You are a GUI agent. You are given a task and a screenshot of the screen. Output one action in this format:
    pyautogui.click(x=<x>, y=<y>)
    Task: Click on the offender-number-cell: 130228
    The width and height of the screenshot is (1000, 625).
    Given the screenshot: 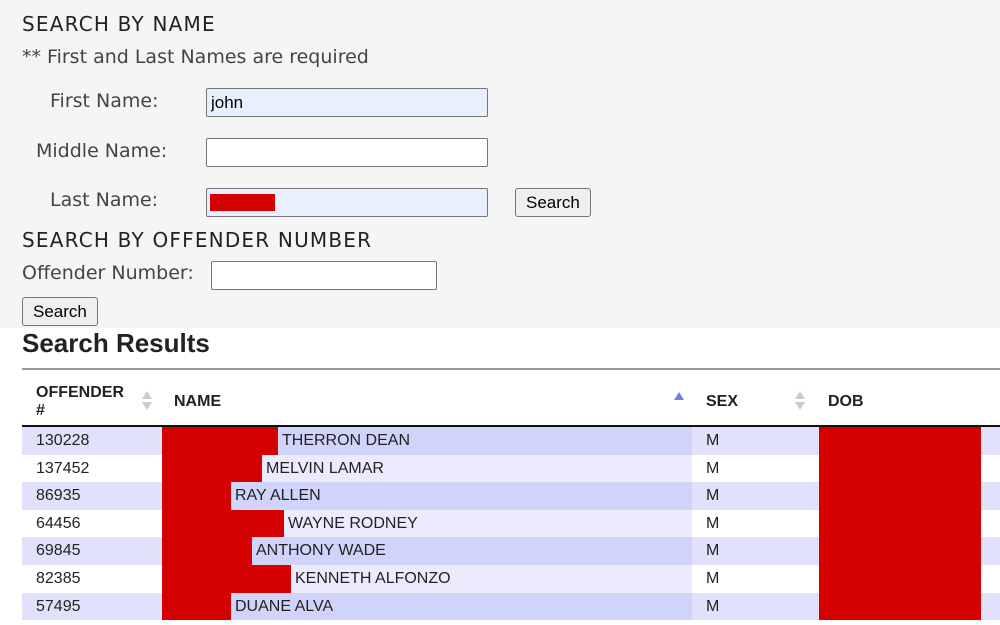 What is the action you would take?
    pyautogui.click(x=63, y=440)
    